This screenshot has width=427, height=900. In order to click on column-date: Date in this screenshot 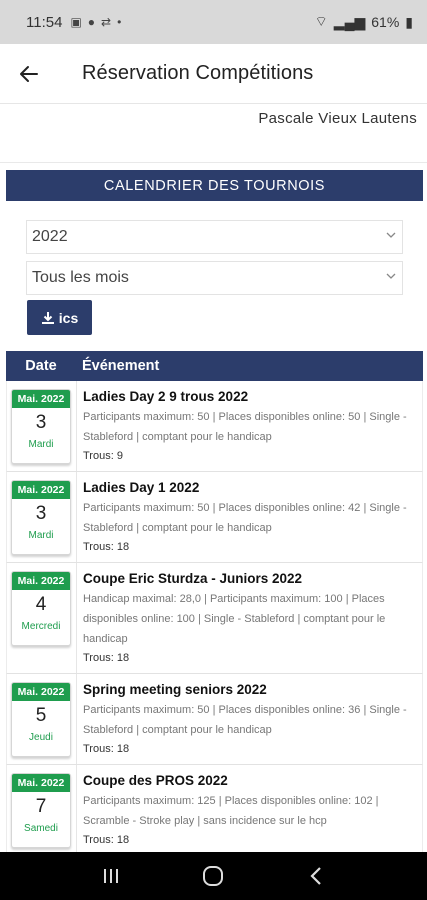, I will do `click(41, 366)`.